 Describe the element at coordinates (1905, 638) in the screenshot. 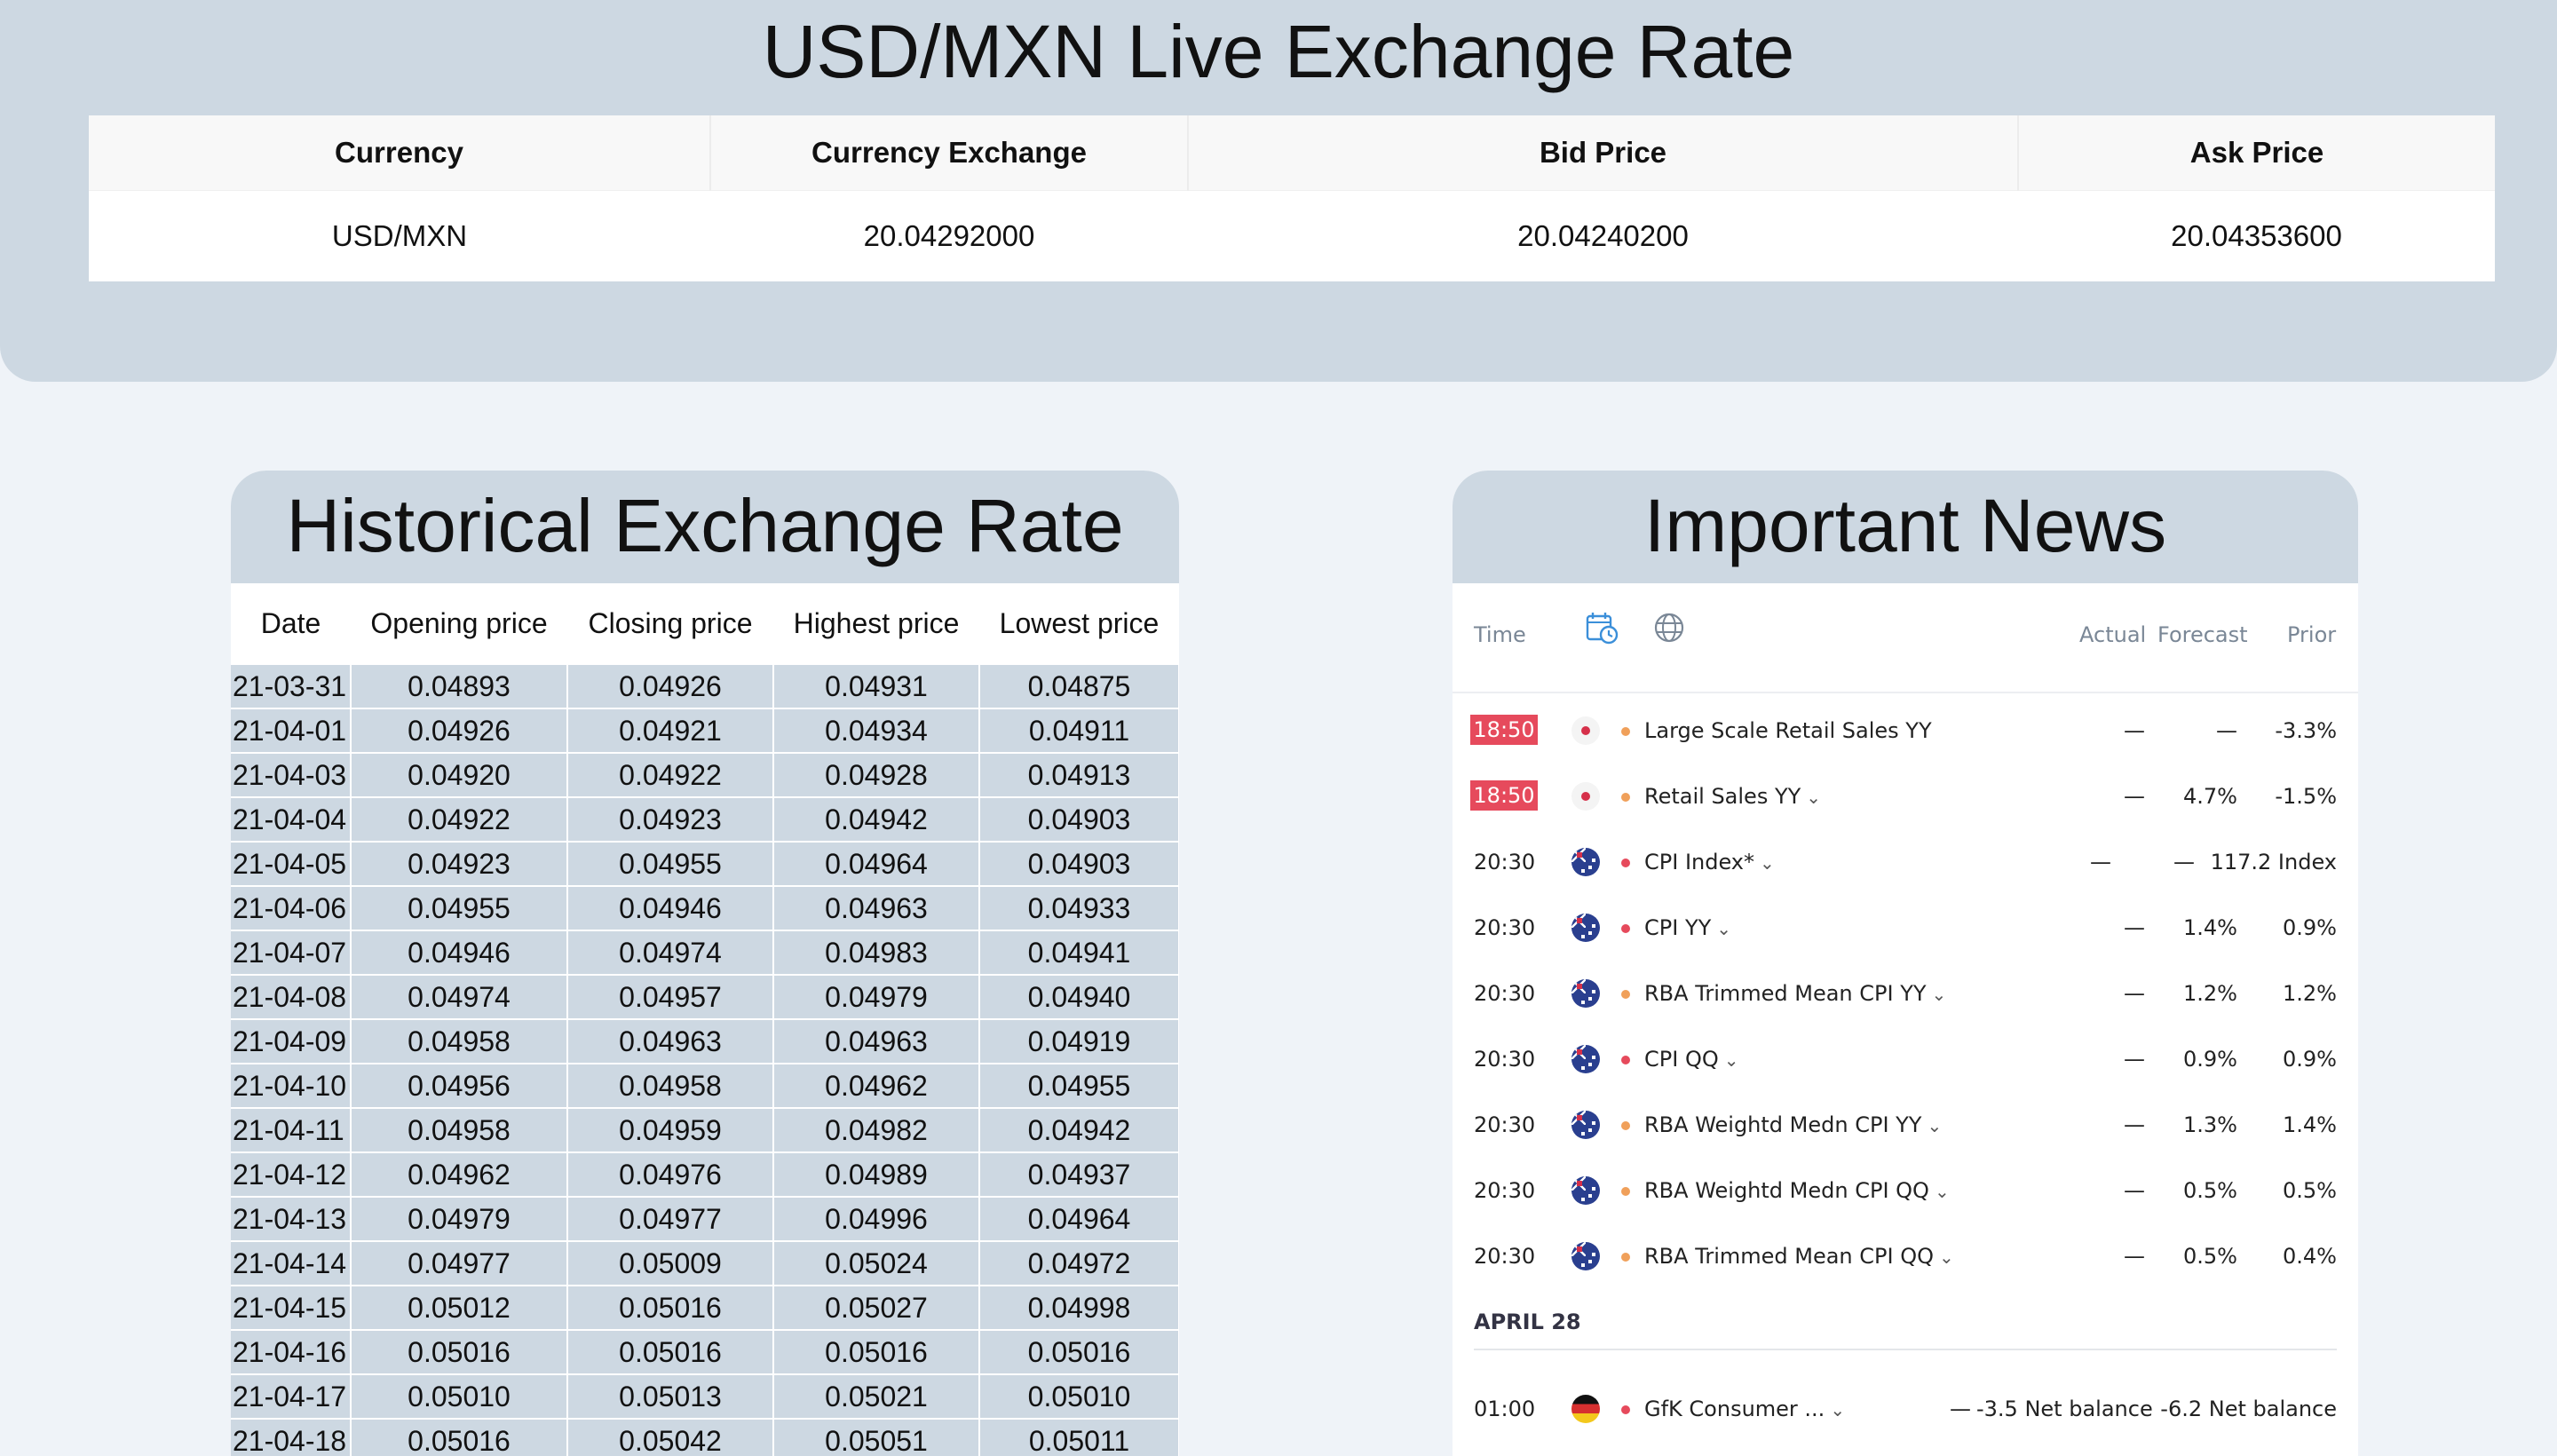

I see `news-column-header: Time Actual Forecast Prior` at that location.